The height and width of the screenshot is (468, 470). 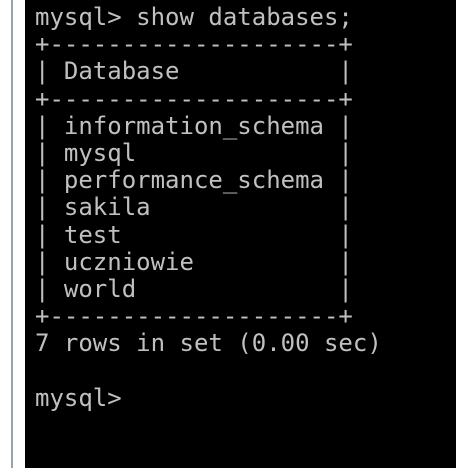 What do you see at coordinates (194, 17) in the screenshot?
I see `command-line: mysql> show databases;` at bounding box center [194, 17].